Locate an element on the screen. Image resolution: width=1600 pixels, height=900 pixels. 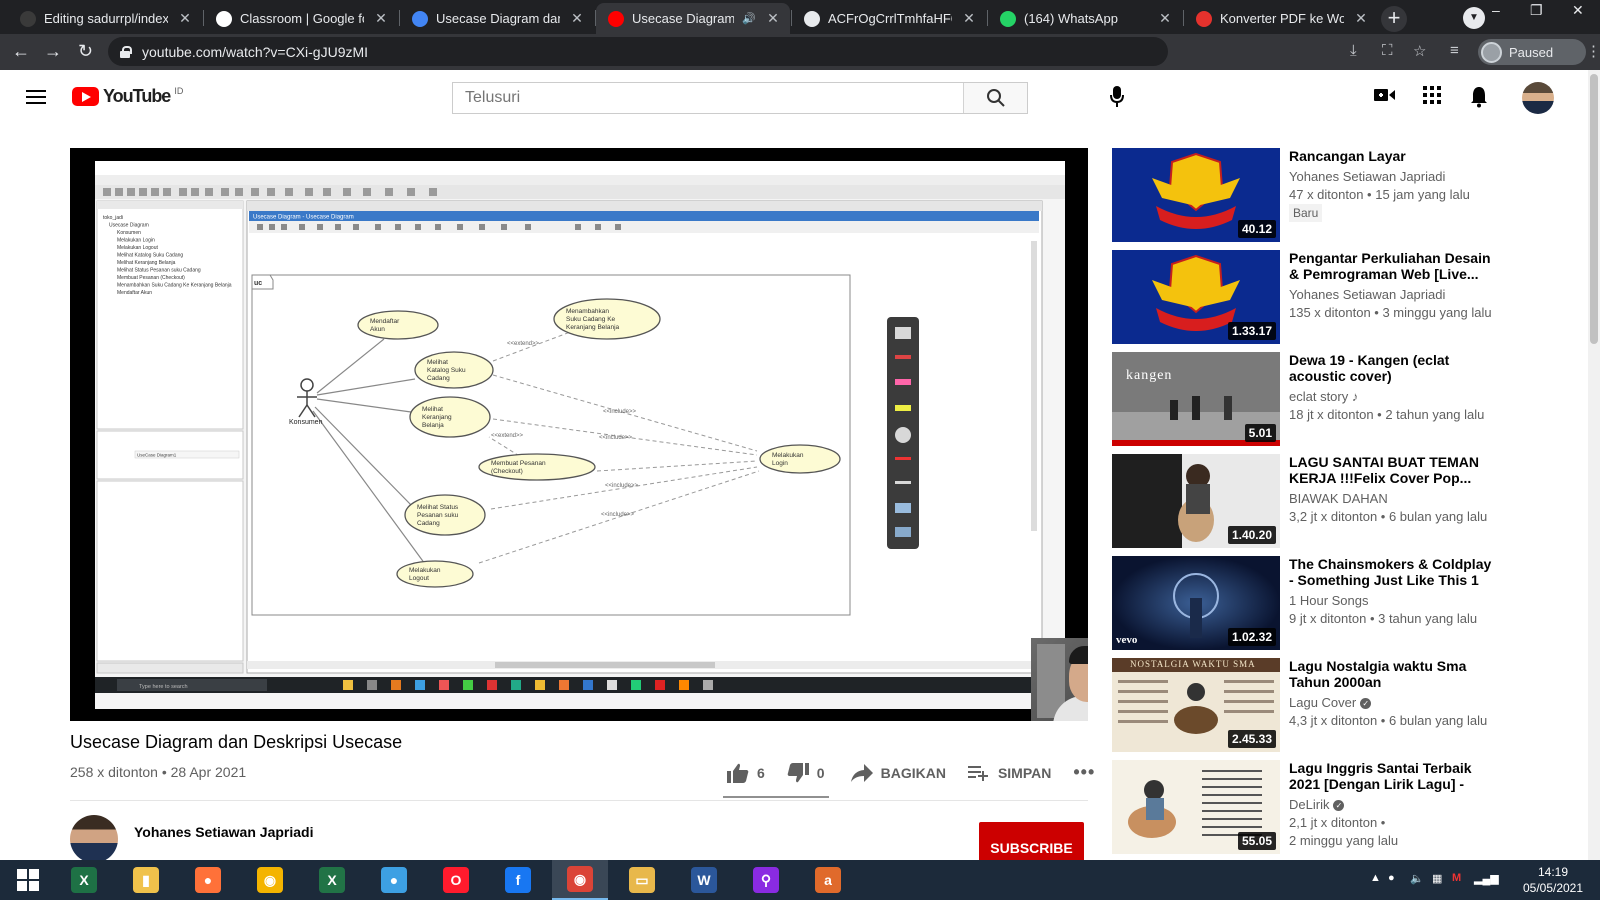
search-input is located at coordinates (708, 98).